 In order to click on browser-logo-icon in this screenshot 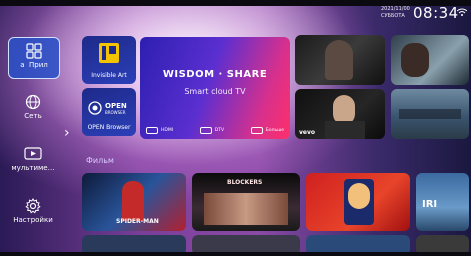, I will do `click(95, 108)`.